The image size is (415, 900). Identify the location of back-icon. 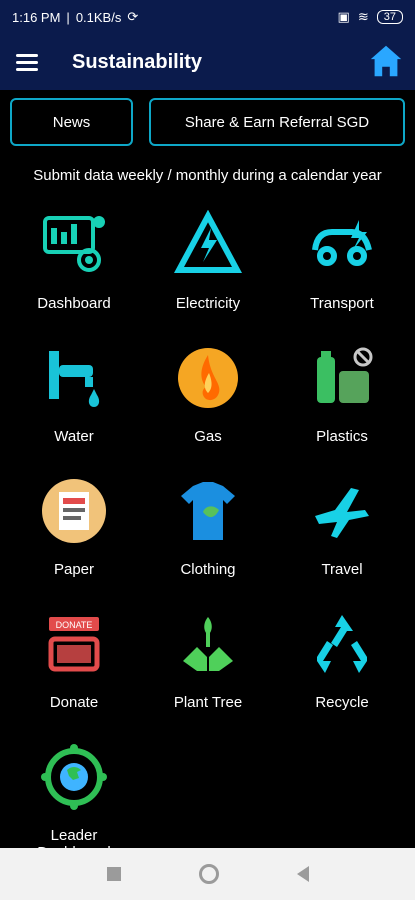
(302, 874).